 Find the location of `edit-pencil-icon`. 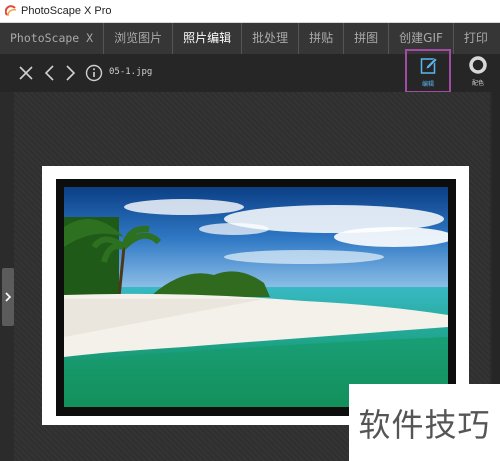

edit-pencil-icon is located at coordinates (429, 65).